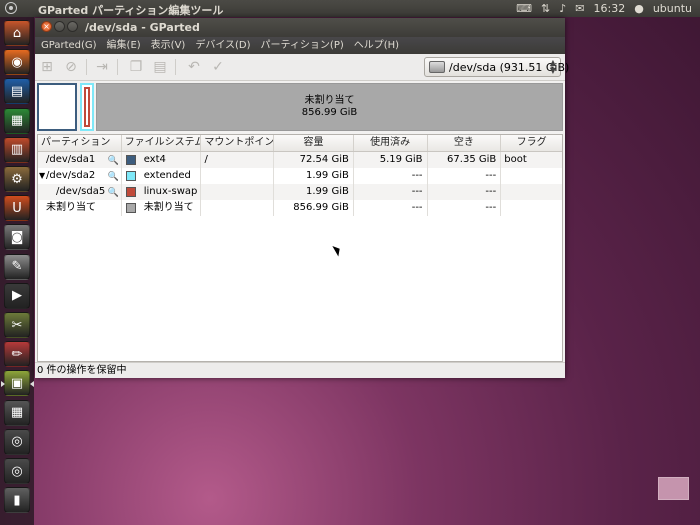  I want to click on menu-gparted: GParted(G), so click(68, 45).